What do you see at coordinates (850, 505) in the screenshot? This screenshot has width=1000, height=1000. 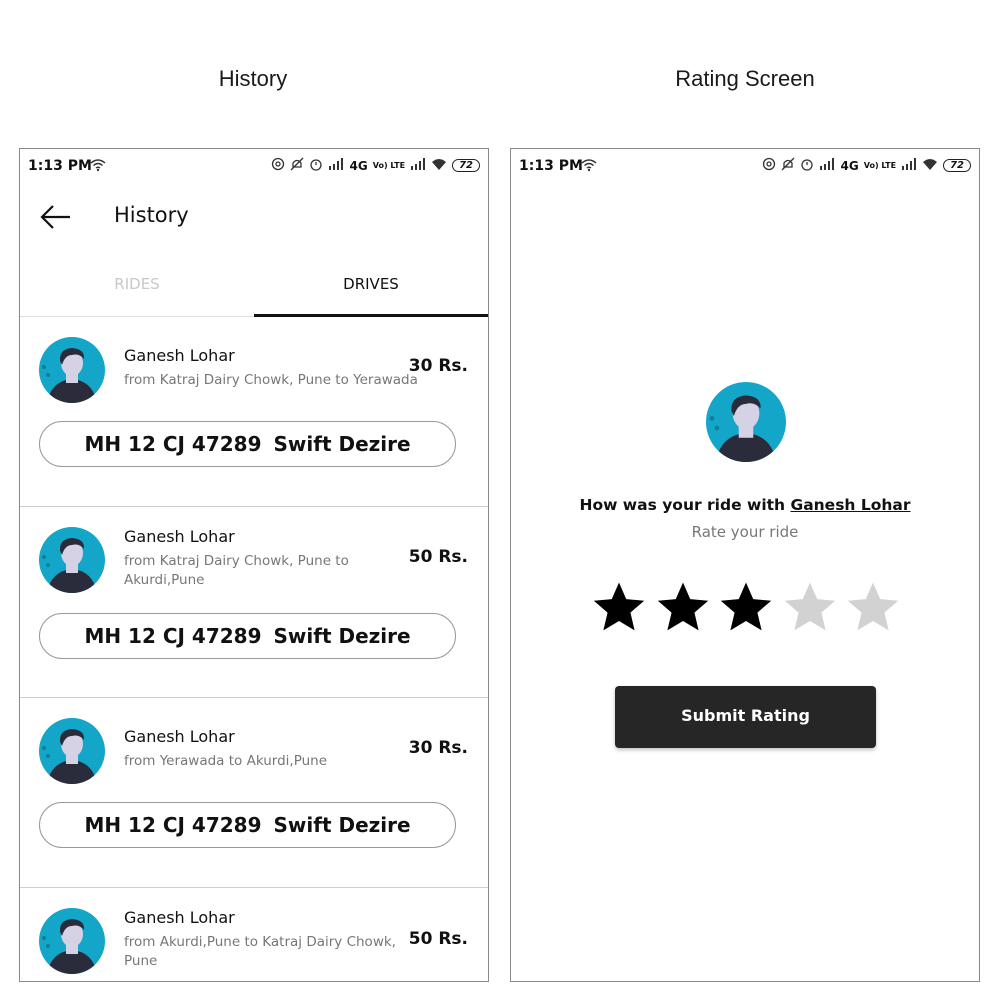 I see `driver-name-link: Ganesh Lohar` at bounding box center [850, 505].